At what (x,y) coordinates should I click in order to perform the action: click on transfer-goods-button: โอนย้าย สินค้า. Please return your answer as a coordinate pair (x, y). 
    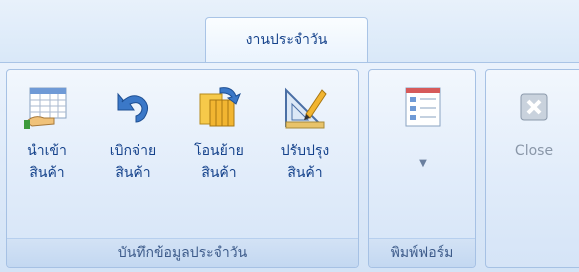
    Looking at the image, I should click on (219, 154).